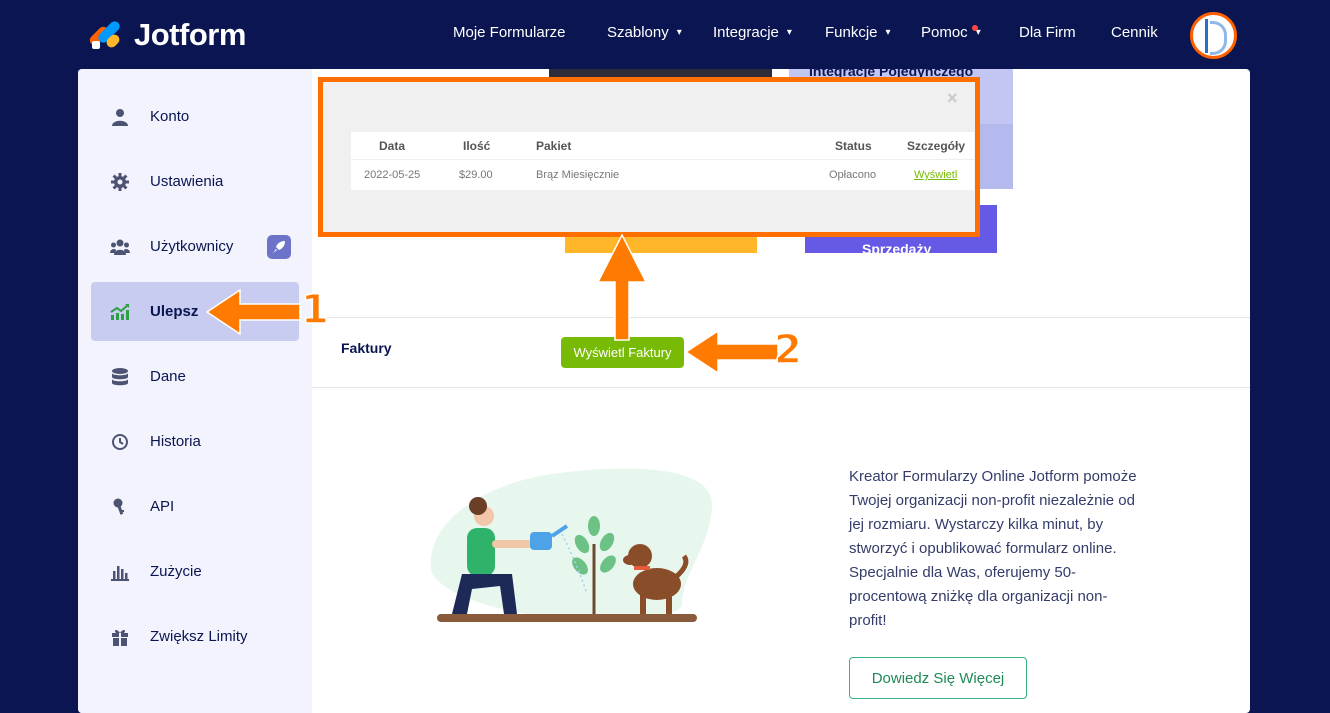  What do you see at coordinates (787, 350) in the screenshot?
I see `step-number-2: 2` at bounding box center [787, 350].